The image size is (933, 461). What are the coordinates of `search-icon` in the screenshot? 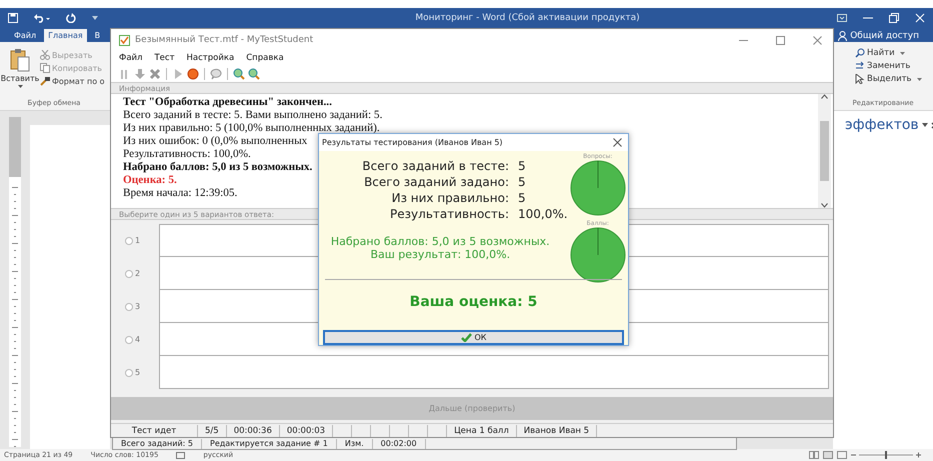 It's located at (860, 53).